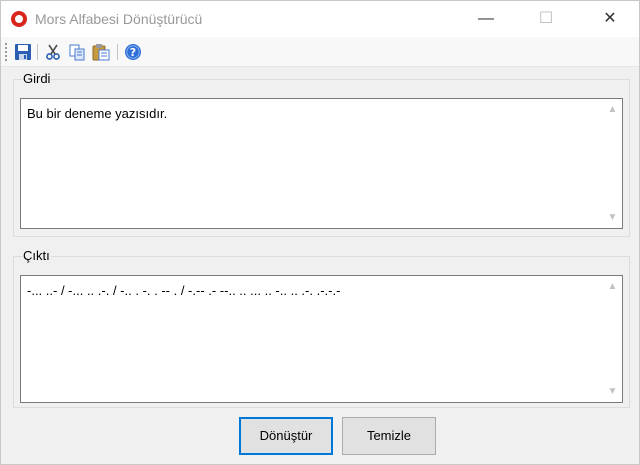  What do you see at coordinates (610, 19) in the screenshot?
I see `close-button: ✕` at bounding box center [610, 19].